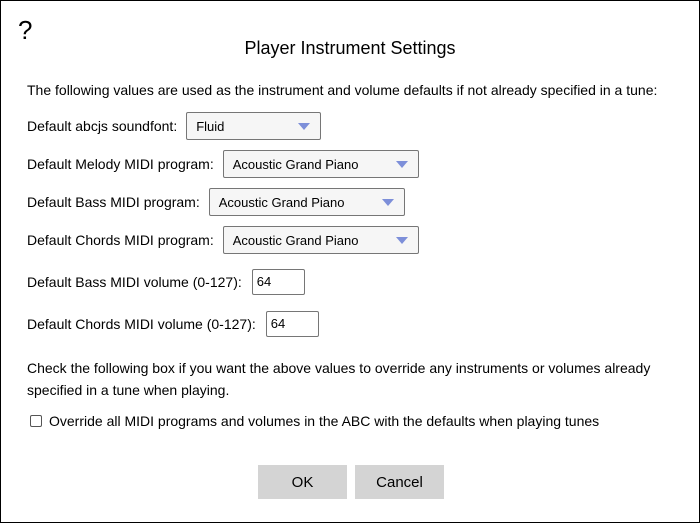  I want to click on dialog-title: Player Instrument Settings, so click(350, 48).